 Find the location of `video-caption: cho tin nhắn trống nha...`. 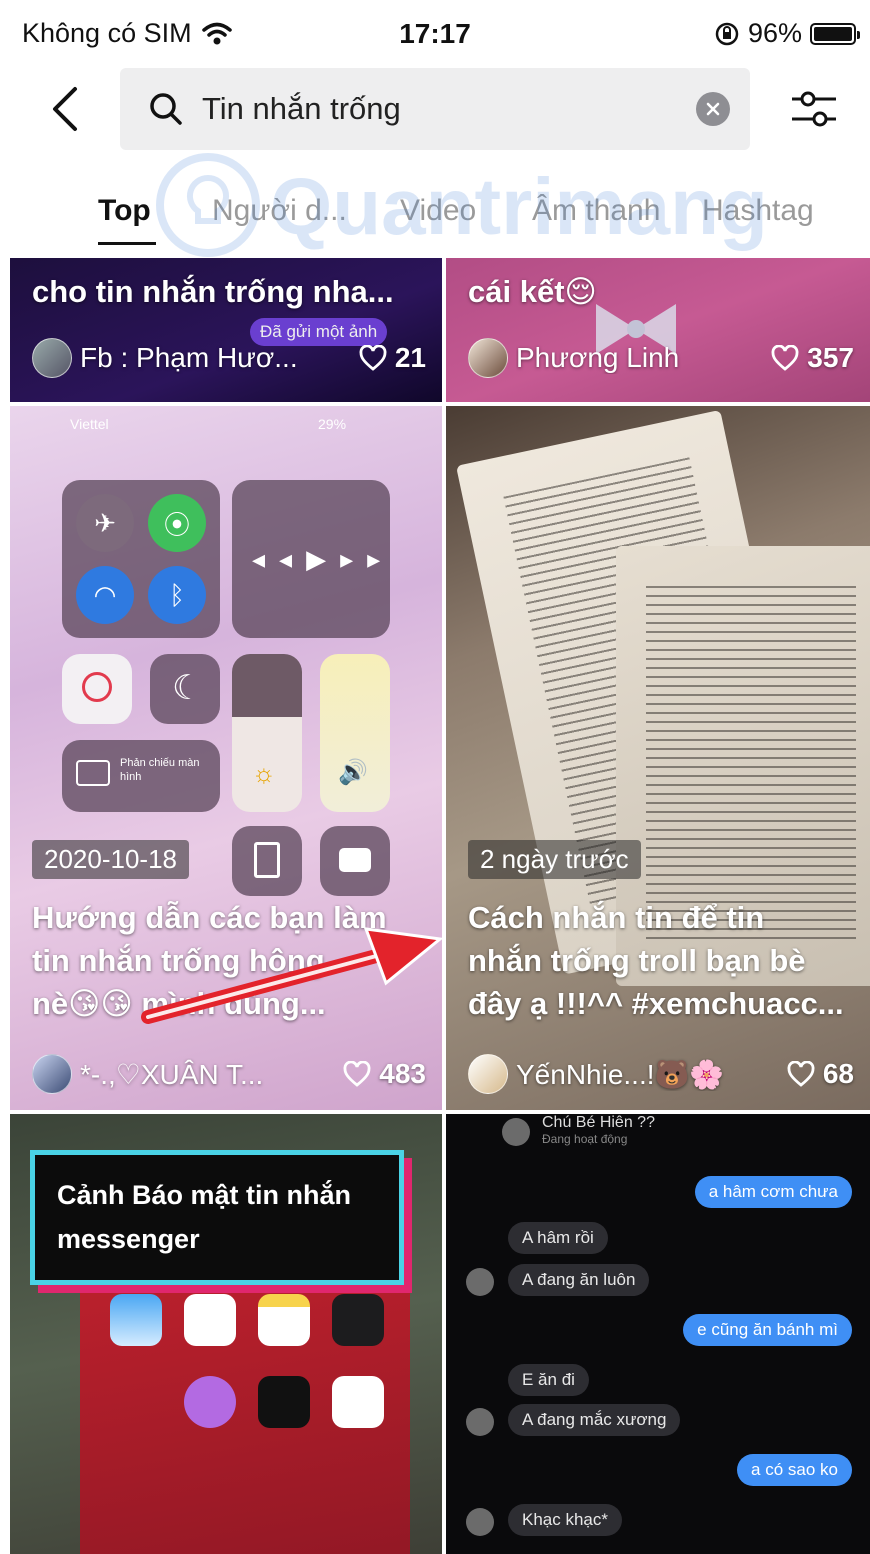

video-caption: cho tin nhắn trống nha... is located at coordinates (213, 291).